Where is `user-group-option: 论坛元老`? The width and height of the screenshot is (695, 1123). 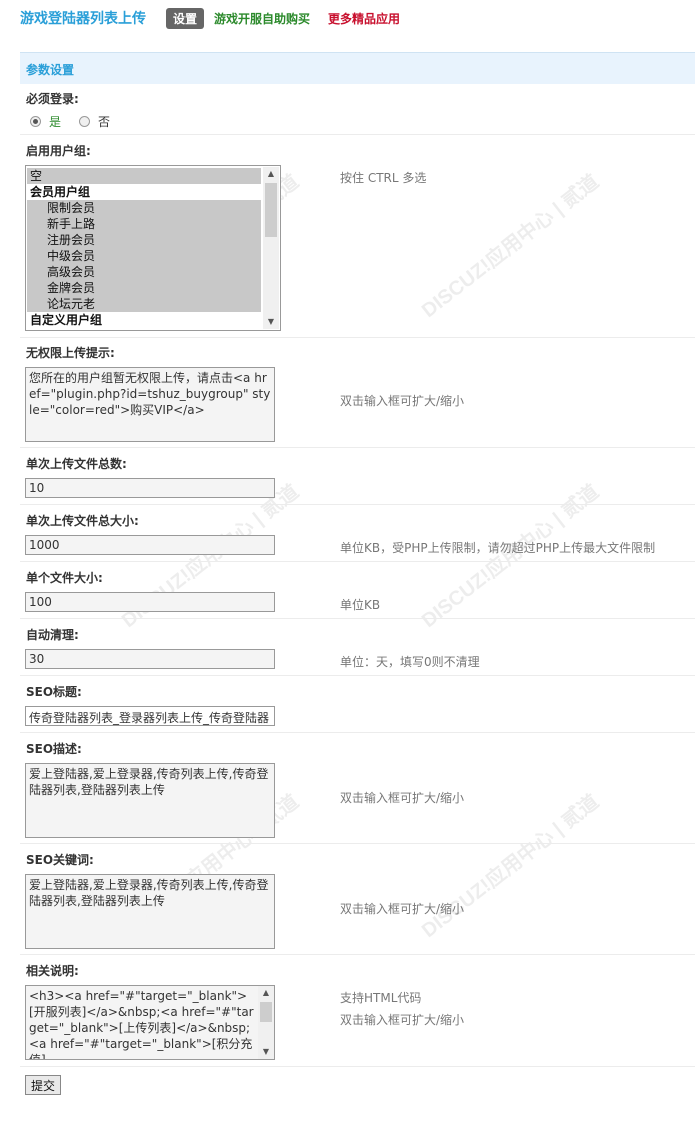 user-group-option: 论坛元老 is located at coordinates (144, 304).